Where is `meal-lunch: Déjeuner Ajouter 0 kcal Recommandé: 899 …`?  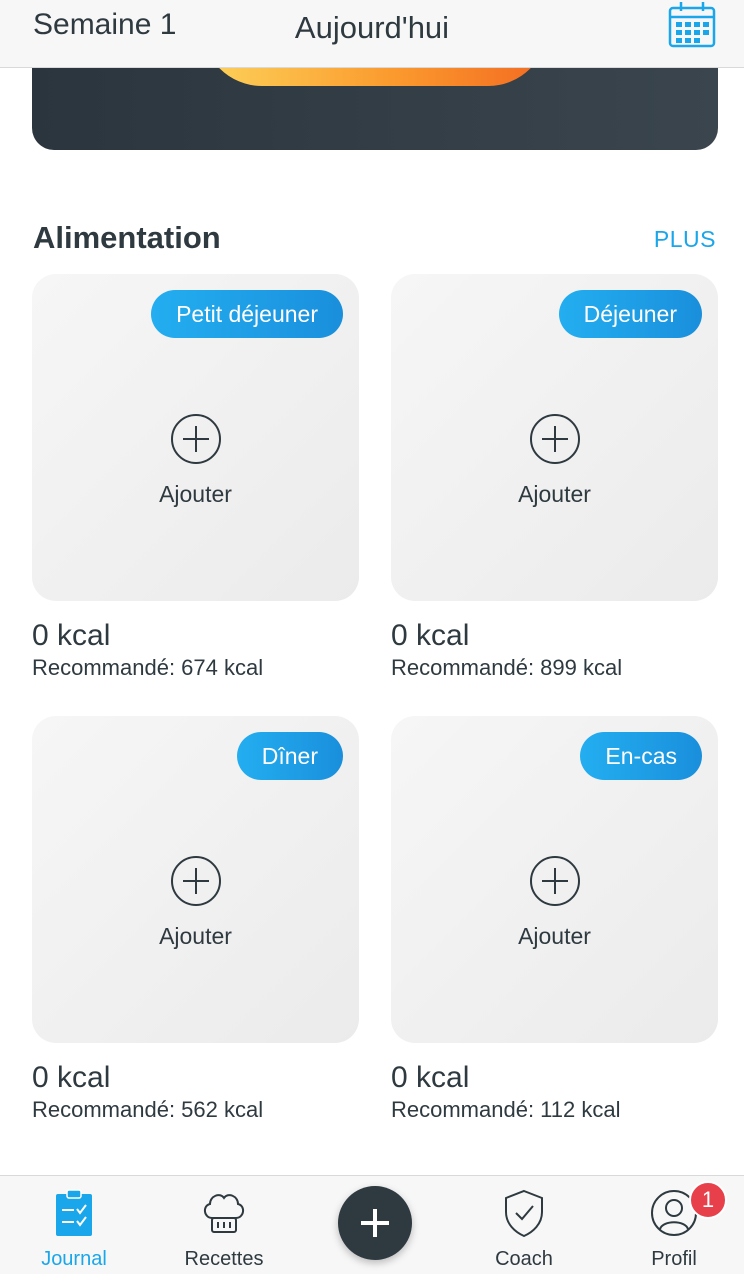 meal-lunch: Déjeuner Ajouter 0 kcal Recommandé: 899 … is located at coordinates (554, 477).